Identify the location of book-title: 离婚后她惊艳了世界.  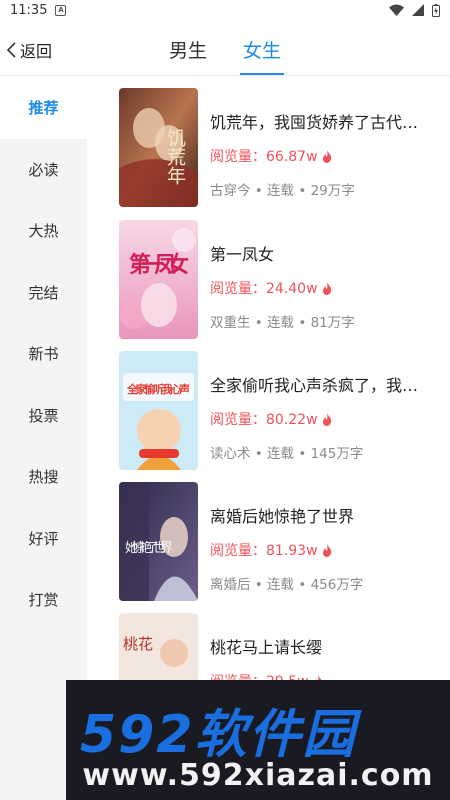
(327, 515).